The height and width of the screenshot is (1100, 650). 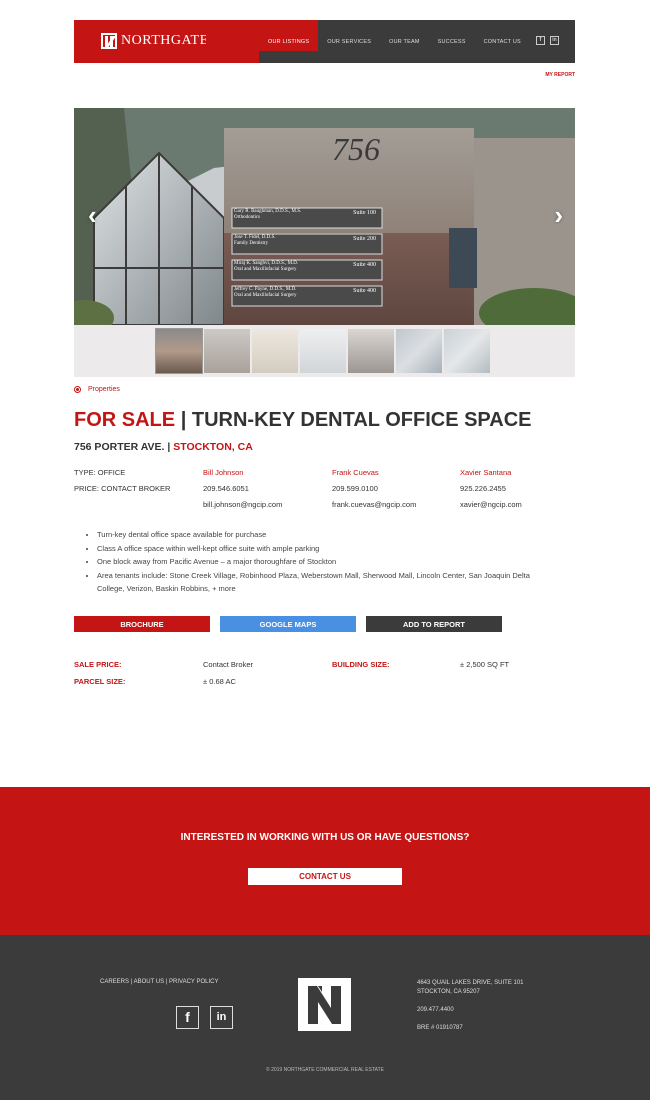 What do you see at coordinates (325, 1070) in the screenshot?
I see `copyright: © 2019 NORTHGATE COMMERCIAL REAL ESTATE` at bounding box center [325, 1070].